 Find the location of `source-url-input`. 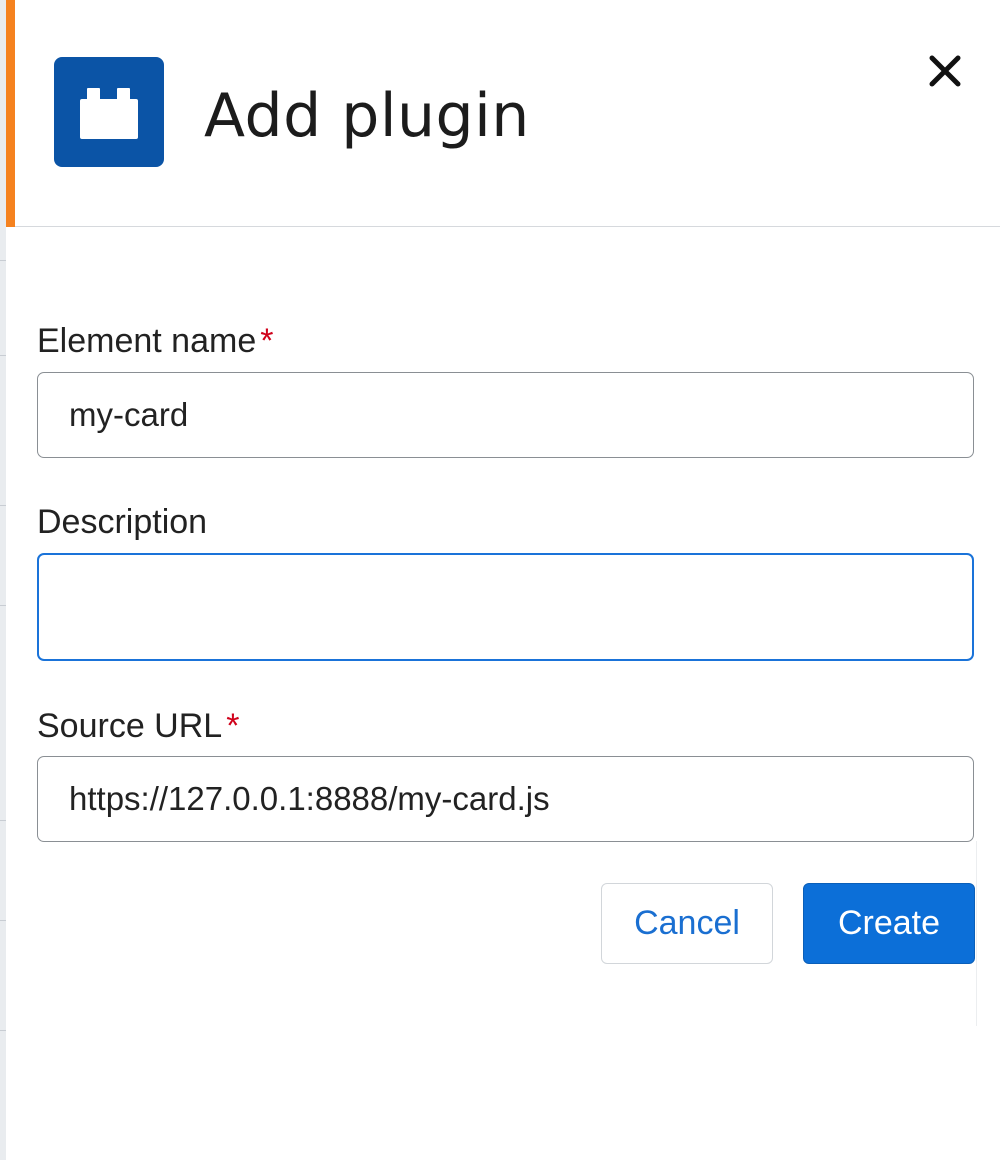

source-url-input is located at coordinates (505, 799).